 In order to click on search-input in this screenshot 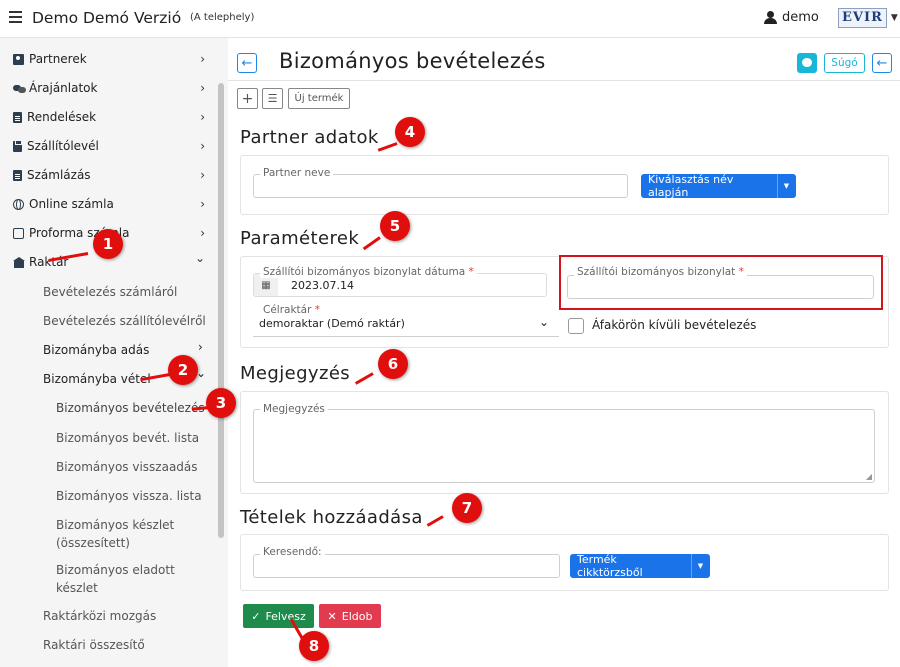, I will do `click(406, 566)`.